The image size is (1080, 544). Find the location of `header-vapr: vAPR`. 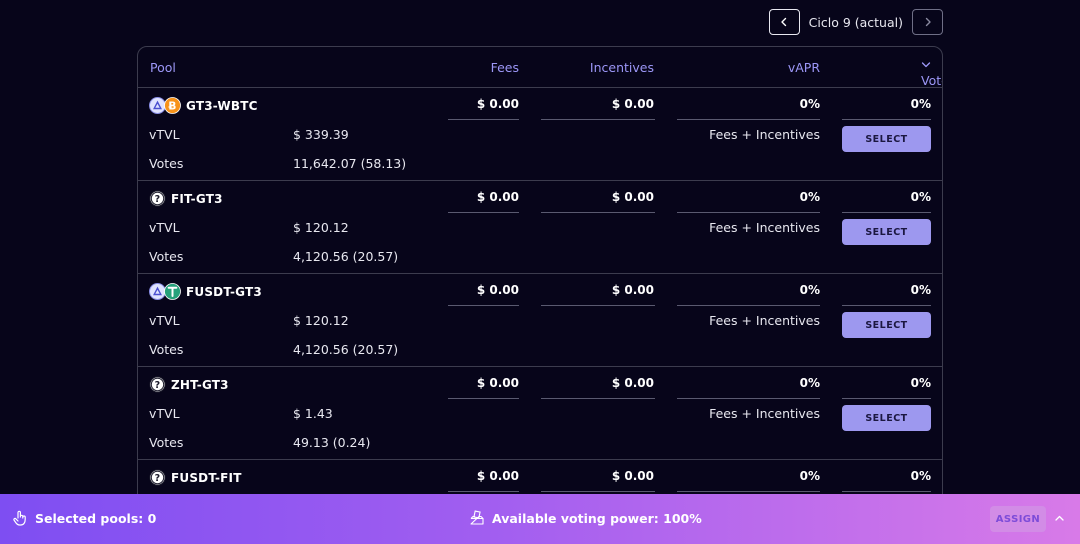

header-vapr: vAPR is located at coordinates (804, 67).